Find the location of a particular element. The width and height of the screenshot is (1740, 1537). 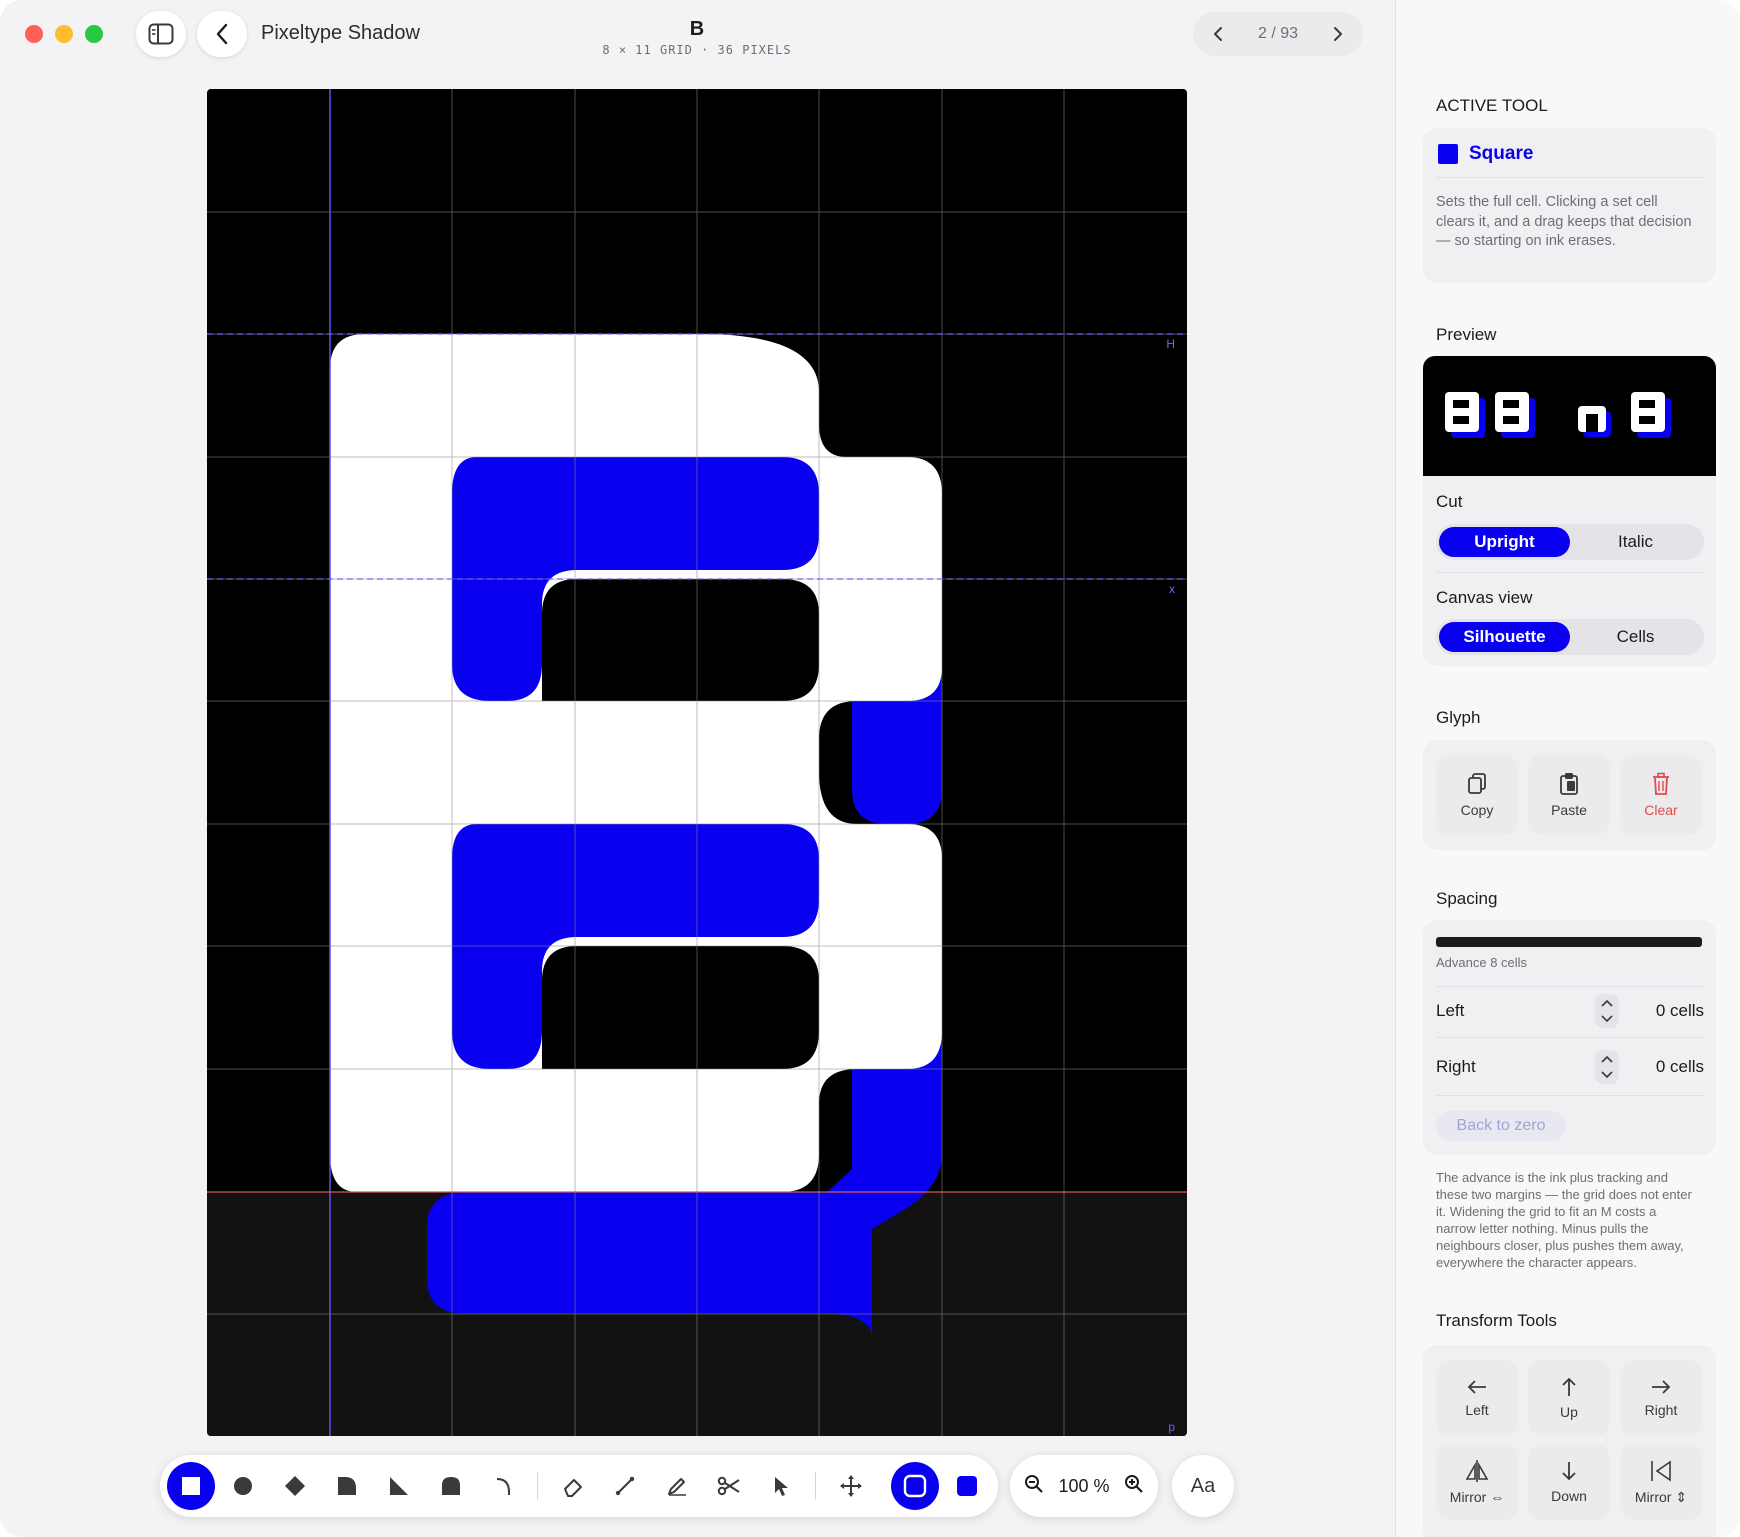

line-tool-button is located at coordinates (625, 1486).